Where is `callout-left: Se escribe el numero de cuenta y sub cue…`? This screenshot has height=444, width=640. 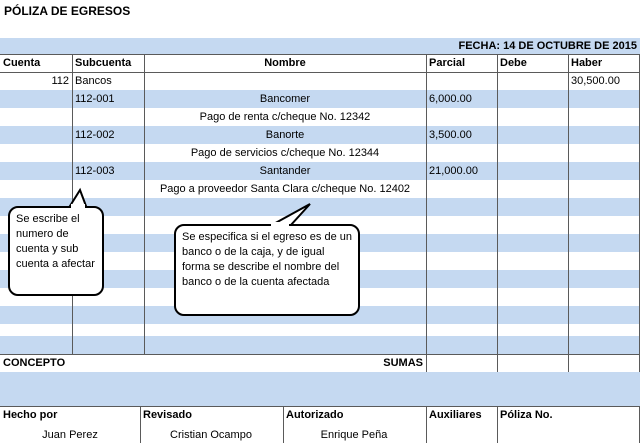 callout-left: Se escribe el numero de cuenta y sub cue… is located at coordinates (56, 251).